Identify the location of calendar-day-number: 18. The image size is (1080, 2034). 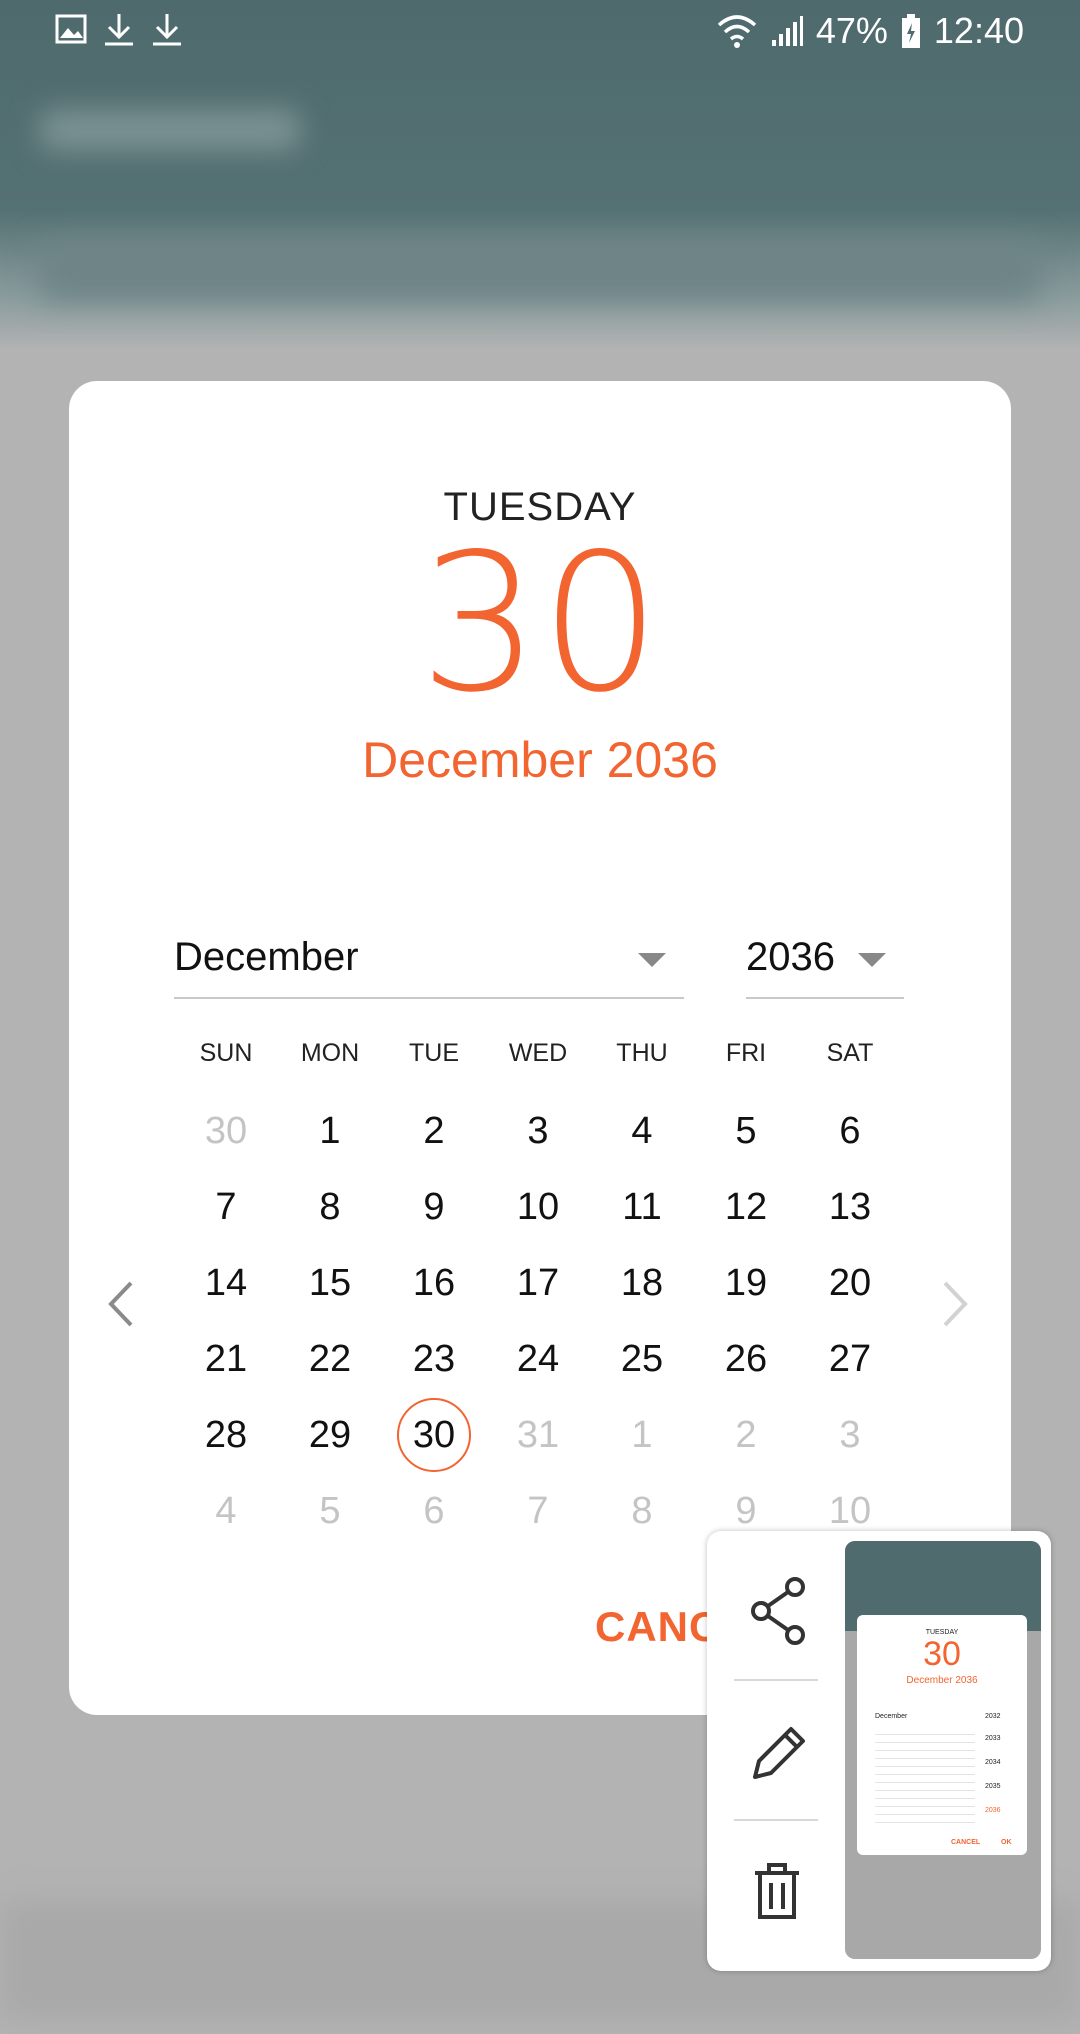
(642, 1283).